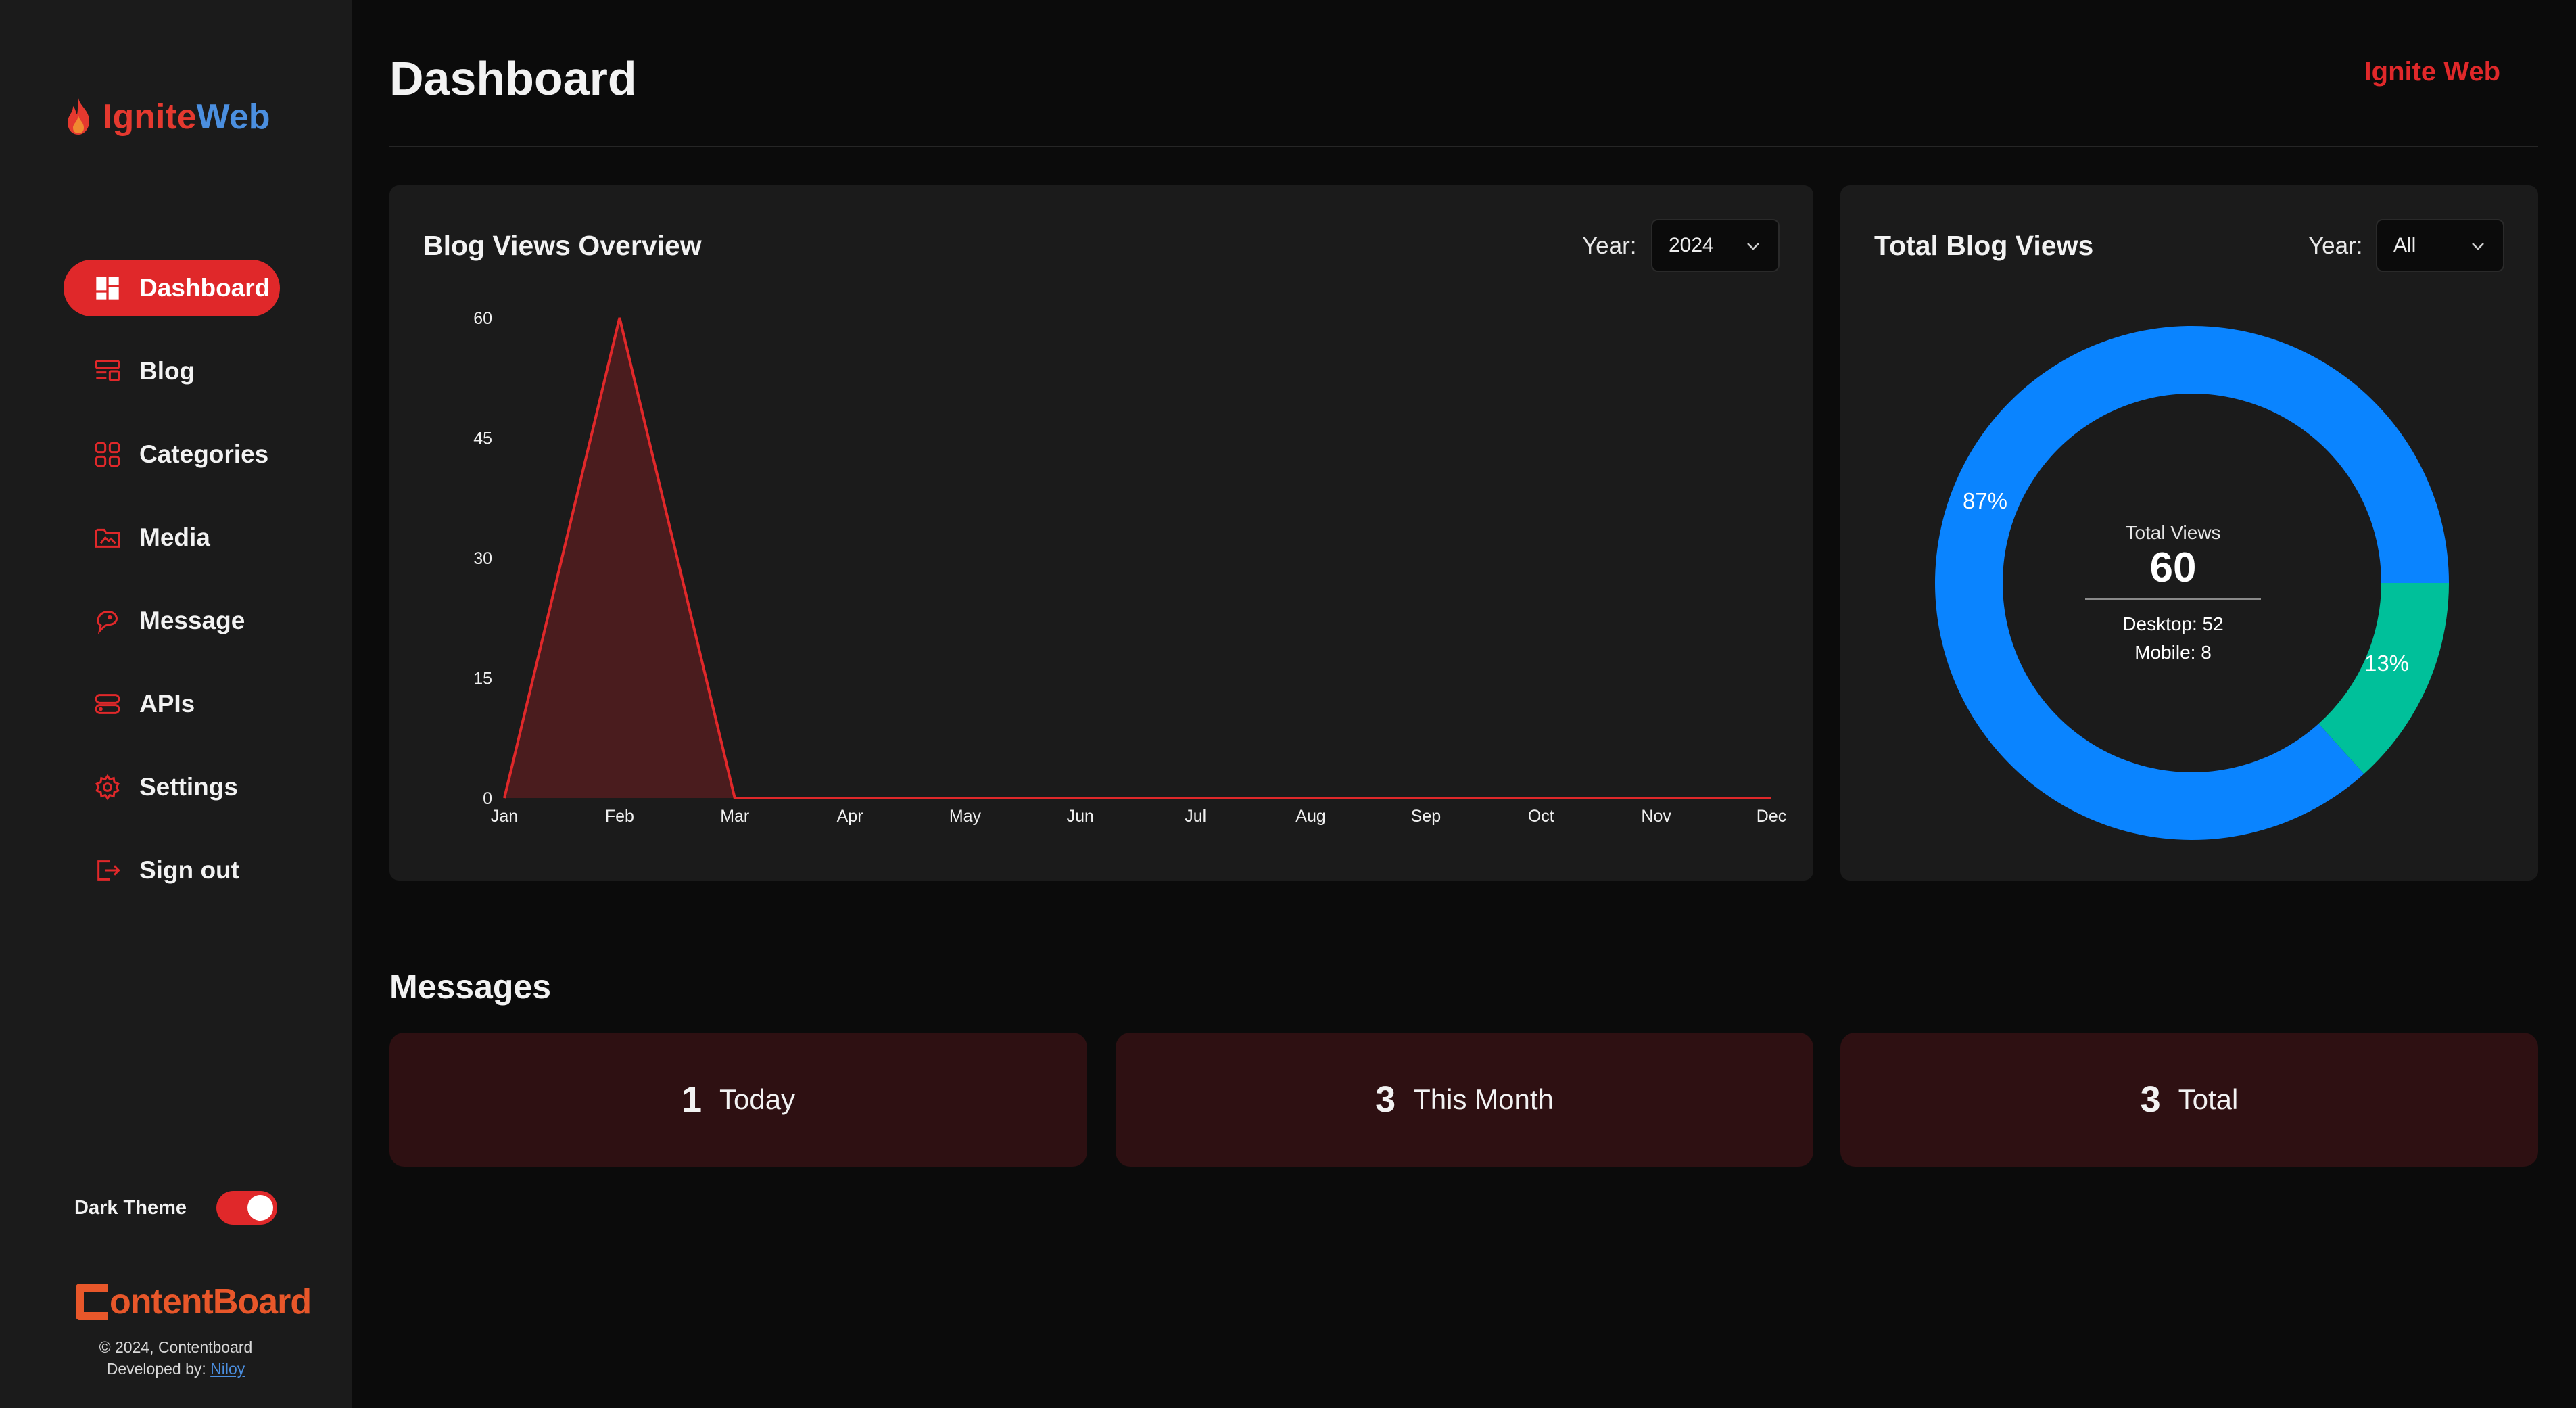 The image size is (2576, 1408). Describe the element at coordinates (188, 787) in the screenshot. I see `sidebar-item-label: Settings` at that location.